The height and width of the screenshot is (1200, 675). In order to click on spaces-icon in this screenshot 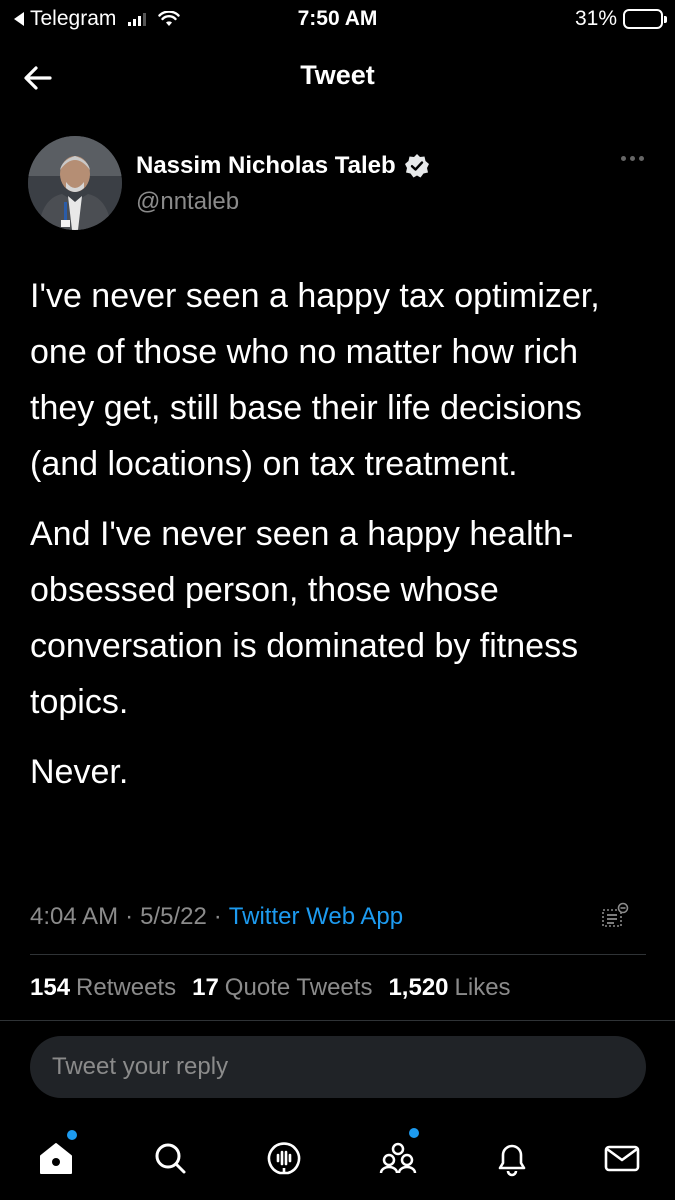, I will do `click(284, 1158)`.